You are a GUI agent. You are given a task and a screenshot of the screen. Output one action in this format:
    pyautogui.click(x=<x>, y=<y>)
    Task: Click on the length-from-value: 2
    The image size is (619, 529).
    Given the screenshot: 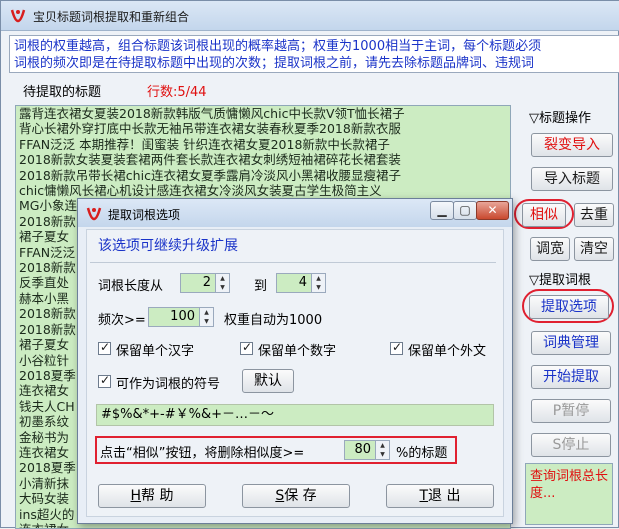 What is the action you would take?
    pyautogui.click(x=206, y=282)
    